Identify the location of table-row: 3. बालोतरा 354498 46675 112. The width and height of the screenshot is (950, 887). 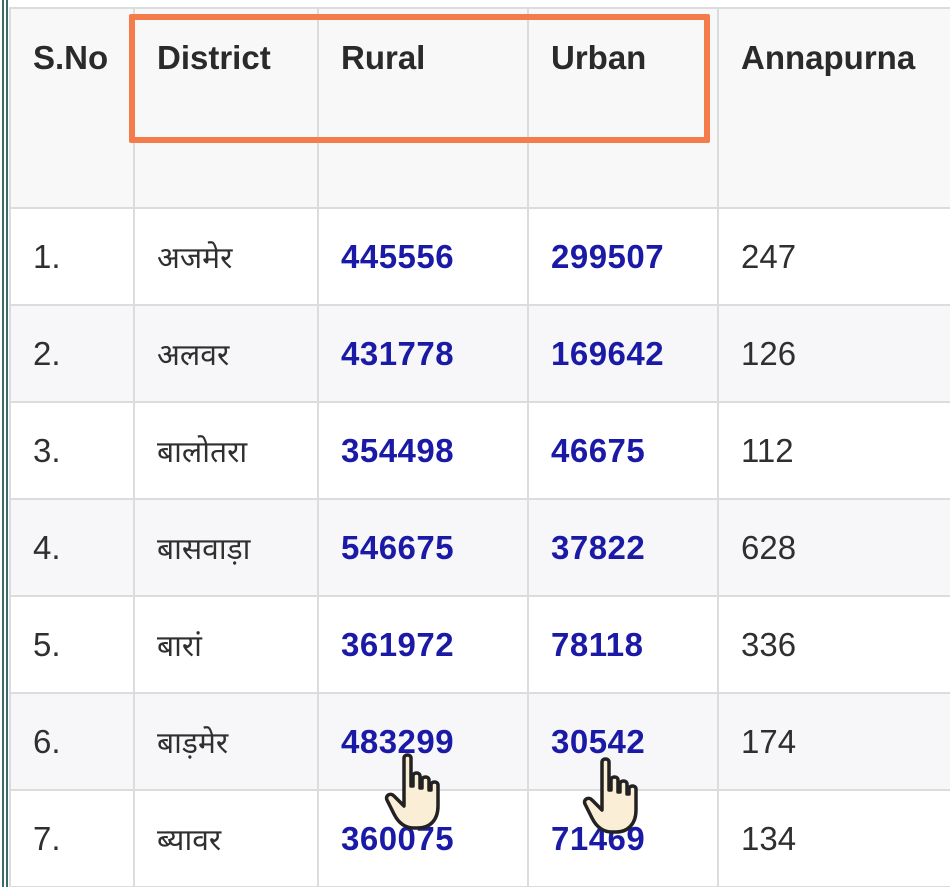
(479, 450).